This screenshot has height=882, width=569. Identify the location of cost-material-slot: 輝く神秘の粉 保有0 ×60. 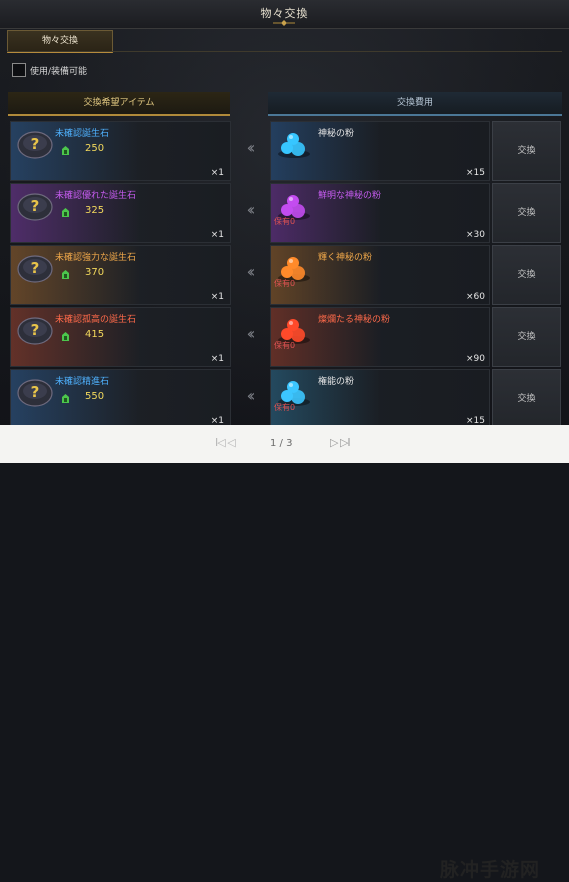
(380, 275).